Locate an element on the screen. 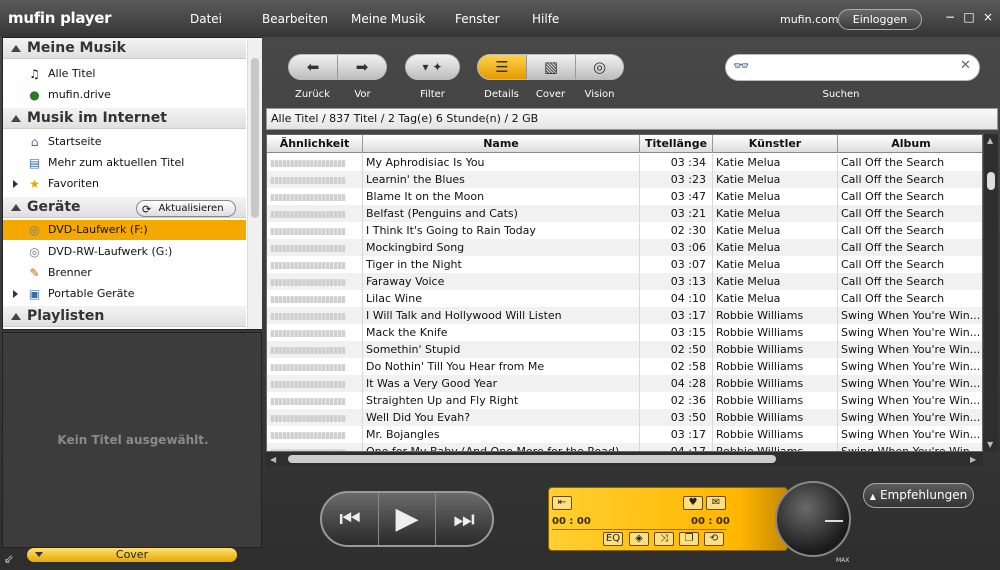 This screenshot has width=1000, height=570. repeat-button: ⟲ is located at coordinates (714, 539).